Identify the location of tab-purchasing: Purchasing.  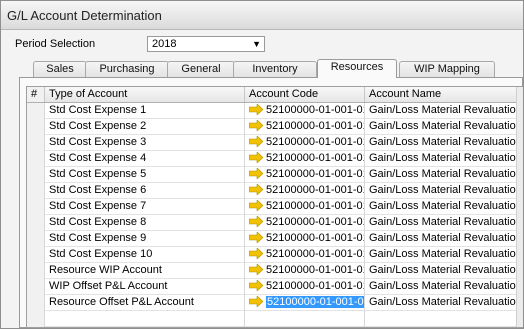
(127, 69).